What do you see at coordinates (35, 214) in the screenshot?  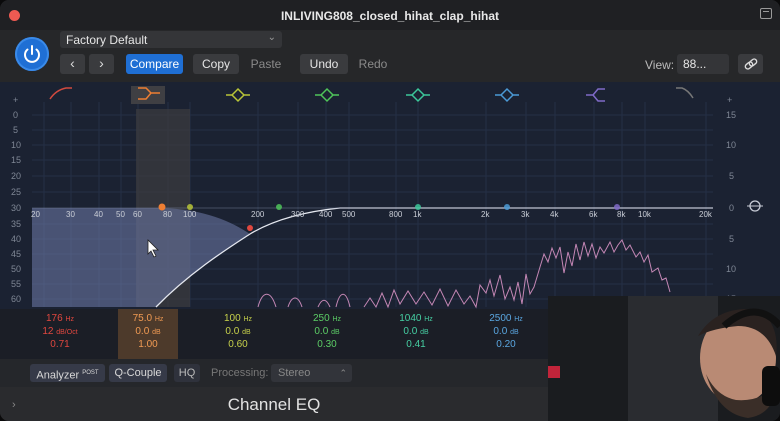 I see `freq-label-0: 20` at bounding box center [35, 214].